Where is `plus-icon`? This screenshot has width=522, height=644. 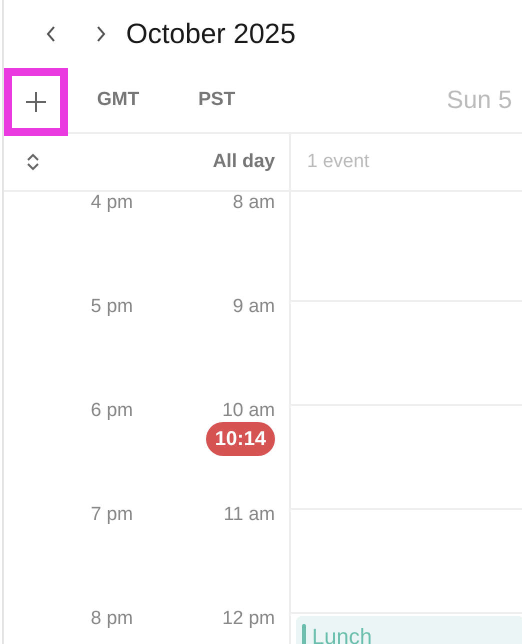 plus-icon is located at coordinates (36, 102).